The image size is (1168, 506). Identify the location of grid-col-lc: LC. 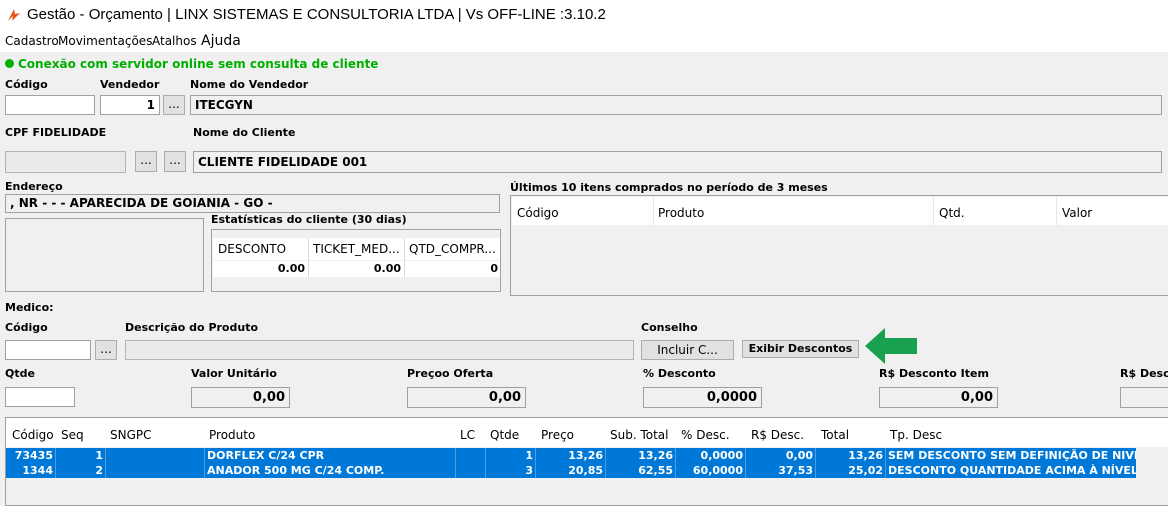
(467, 435).